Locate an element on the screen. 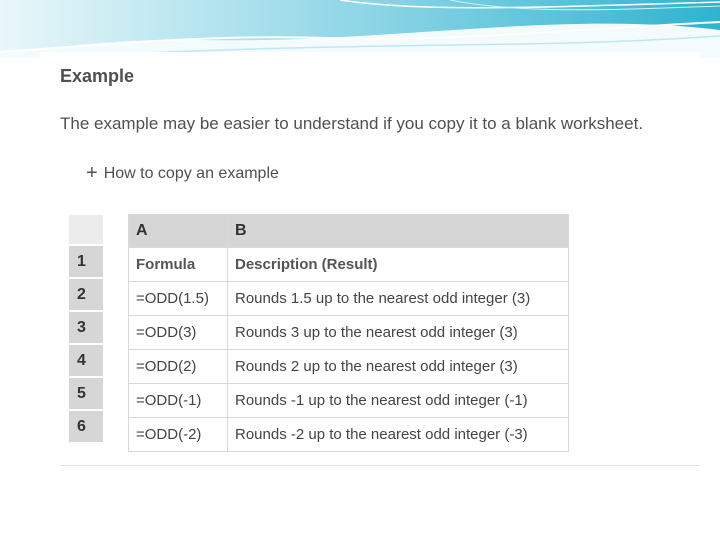 The width and height of the screenshot is (720, 540). table-row: Formula Description (Result) is located at coordinates (348, 264).